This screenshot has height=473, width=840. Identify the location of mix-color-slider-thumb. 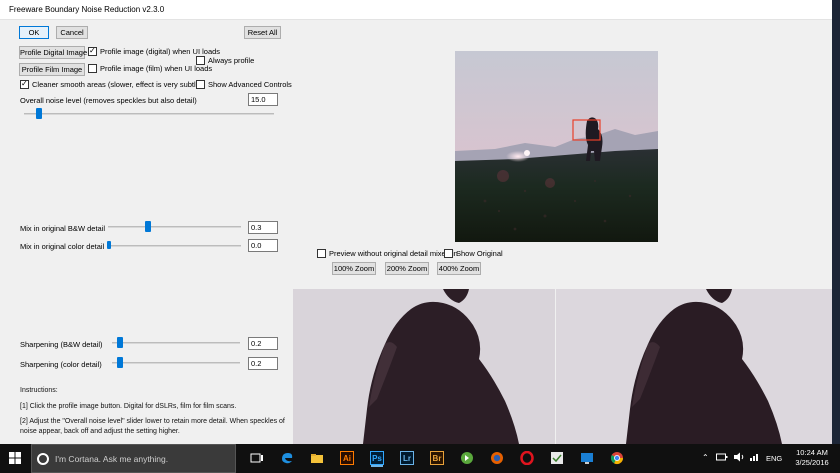
(109, 245).